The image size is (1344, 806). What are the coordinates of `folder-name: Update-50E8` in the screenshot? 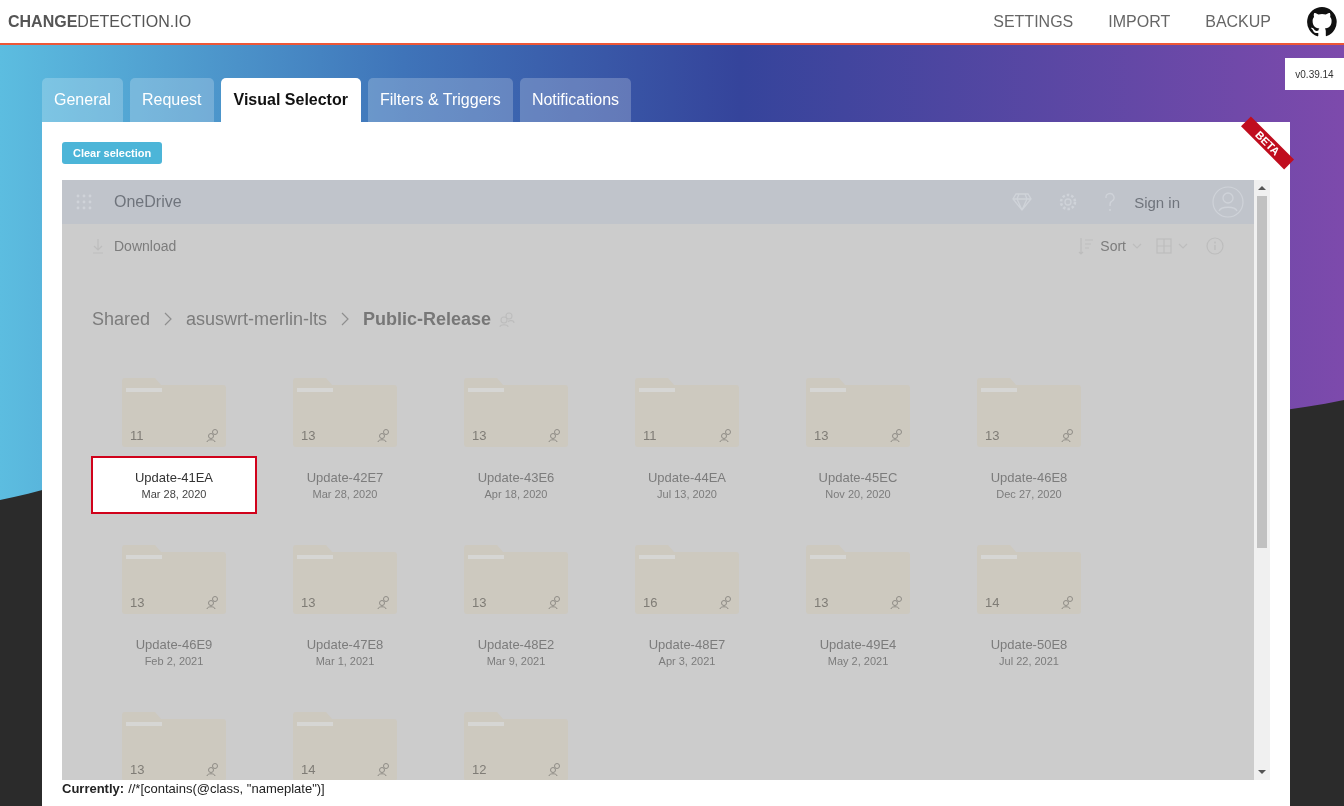 It's located at (1029, 644).